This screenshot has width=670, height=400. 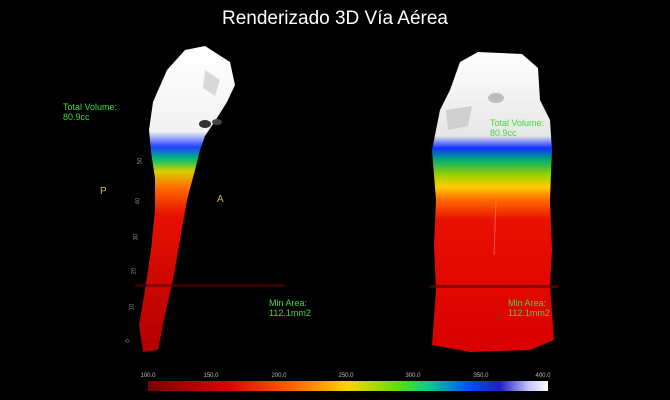 What do you see at coordinates (335, 18) in the screenshot?
I see `slide-title: Renderizado 3D Vía Aérea` at bounding box center [335, 18].